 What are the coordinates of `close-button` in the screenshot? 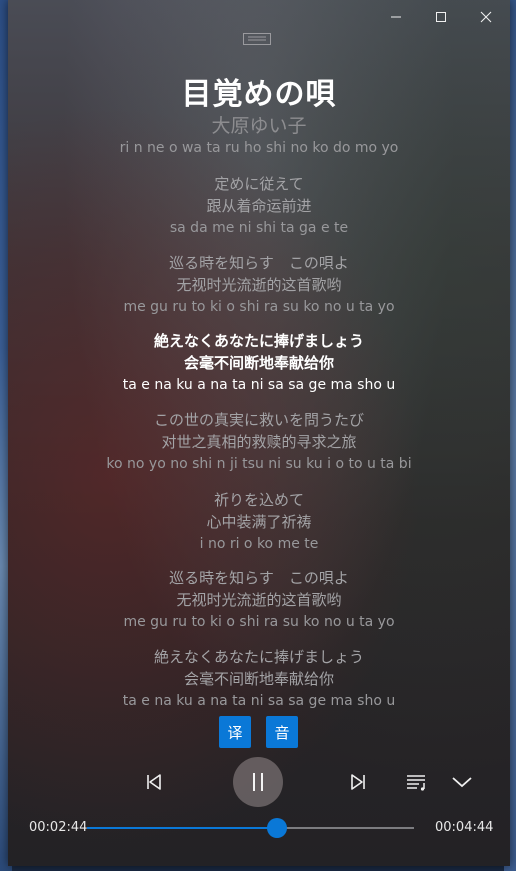 It's located at (486, 17).